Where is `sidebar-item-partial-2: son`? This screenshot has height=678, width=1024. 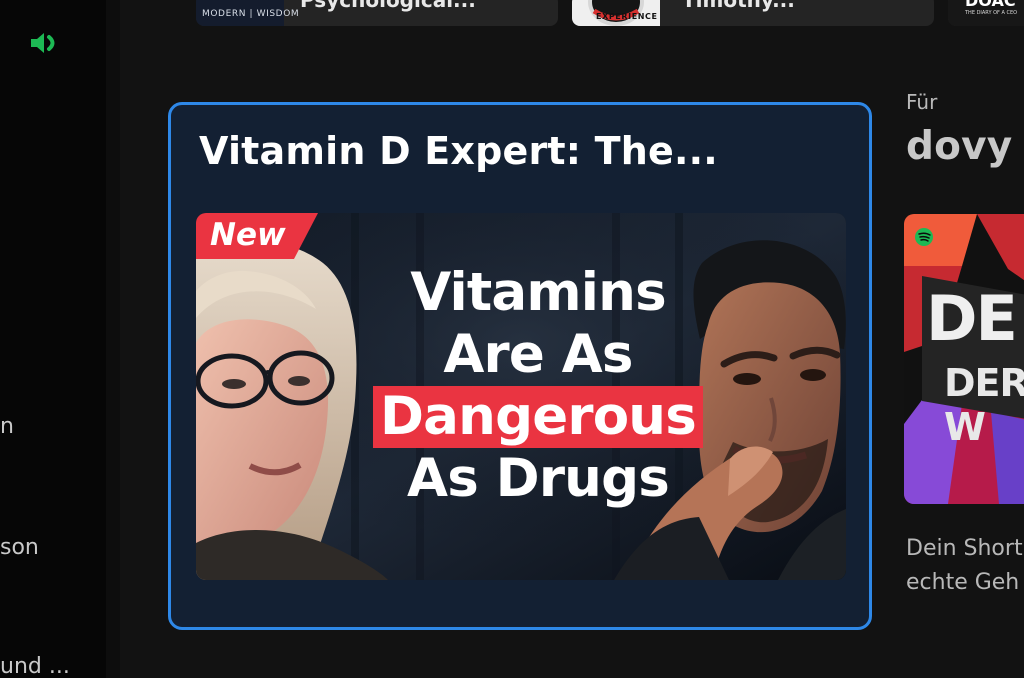 sidebar-item-partial-2: son is located at coordinates (19, 547).